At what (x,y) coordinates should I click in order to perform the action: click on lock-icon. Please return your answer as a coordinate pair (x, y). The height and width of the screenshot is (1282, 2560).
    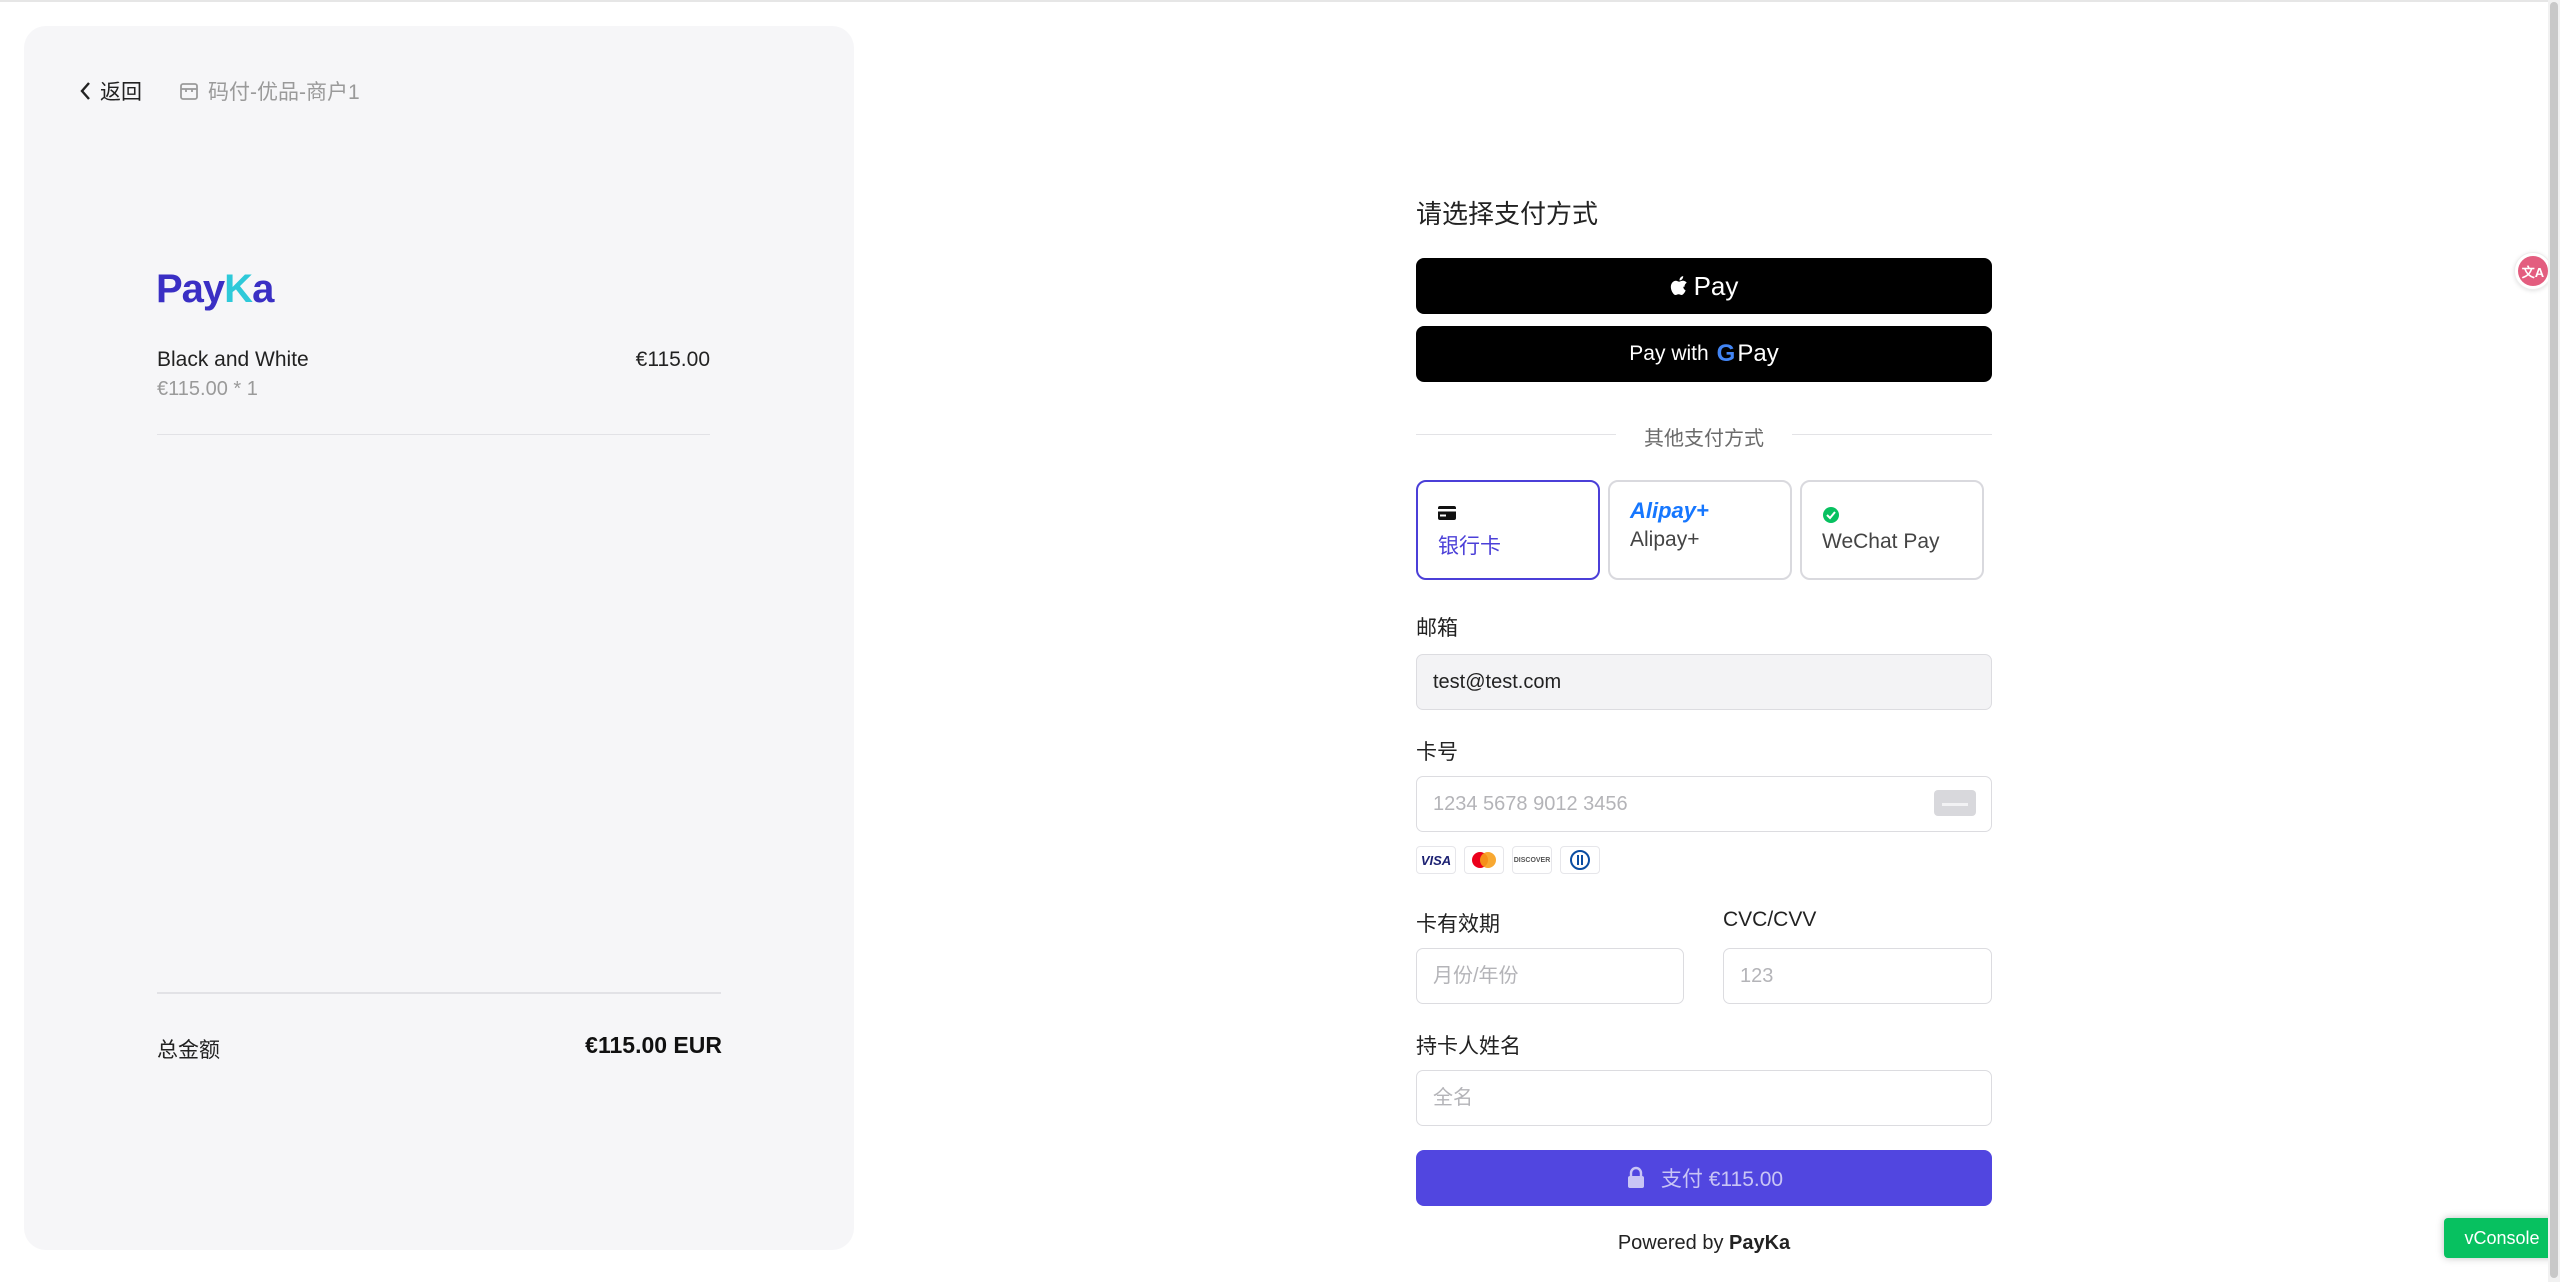
    Looking at the image, I should click on (1635, 1177).